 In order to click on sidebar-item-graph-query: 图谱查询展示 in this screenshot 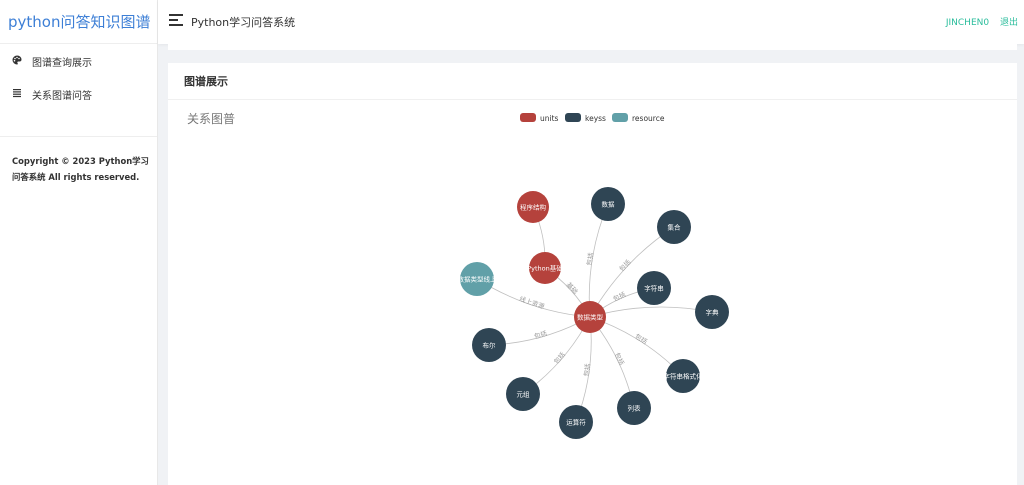, I will do `click(78, 61)`.